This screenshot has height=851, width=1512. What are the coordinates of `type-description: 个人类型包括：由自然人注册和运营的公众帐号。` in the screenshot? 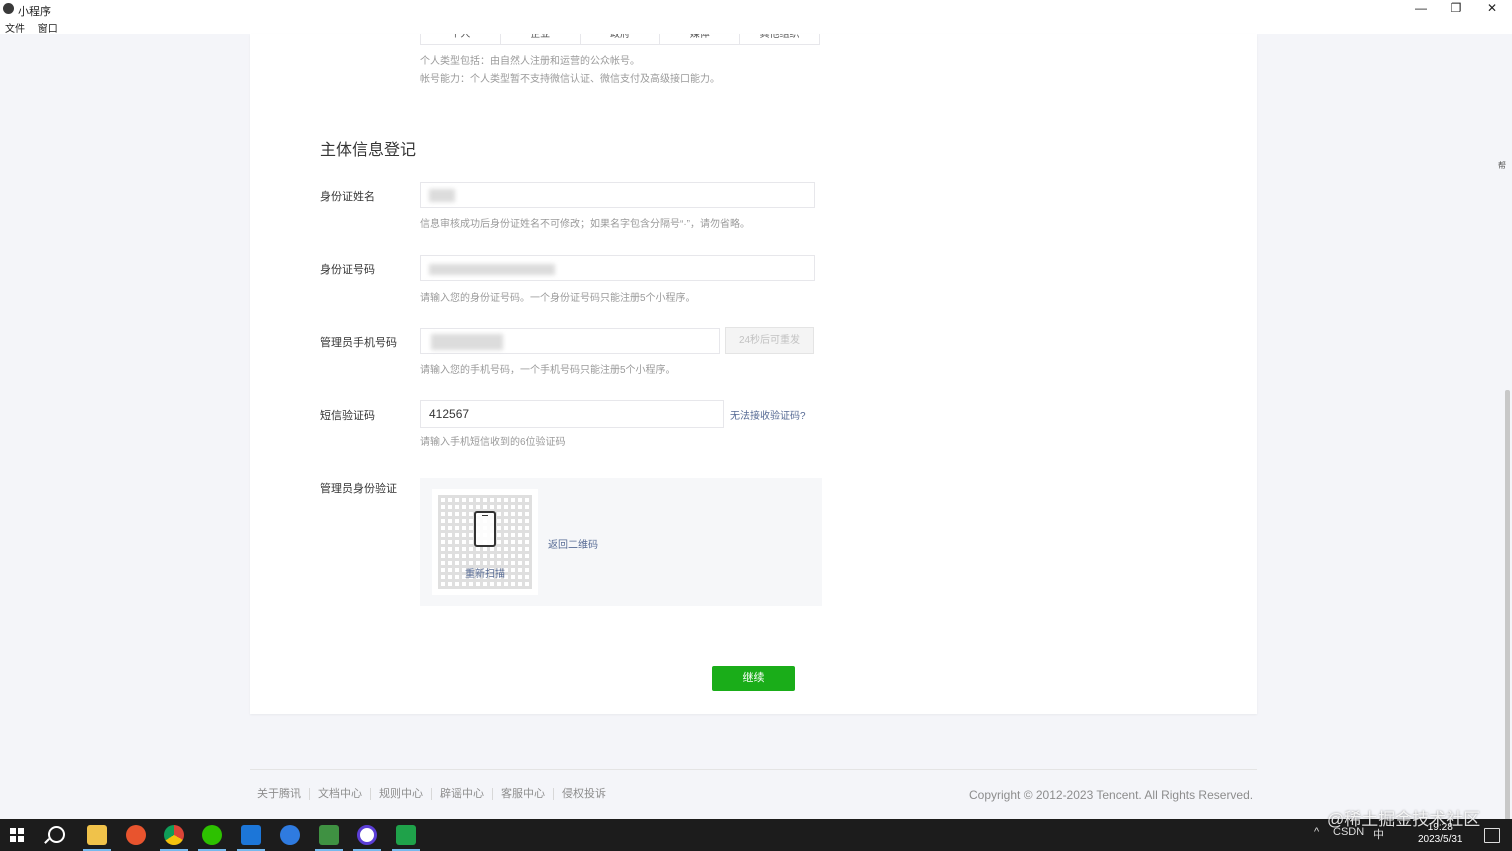 It's located at (530, 61).